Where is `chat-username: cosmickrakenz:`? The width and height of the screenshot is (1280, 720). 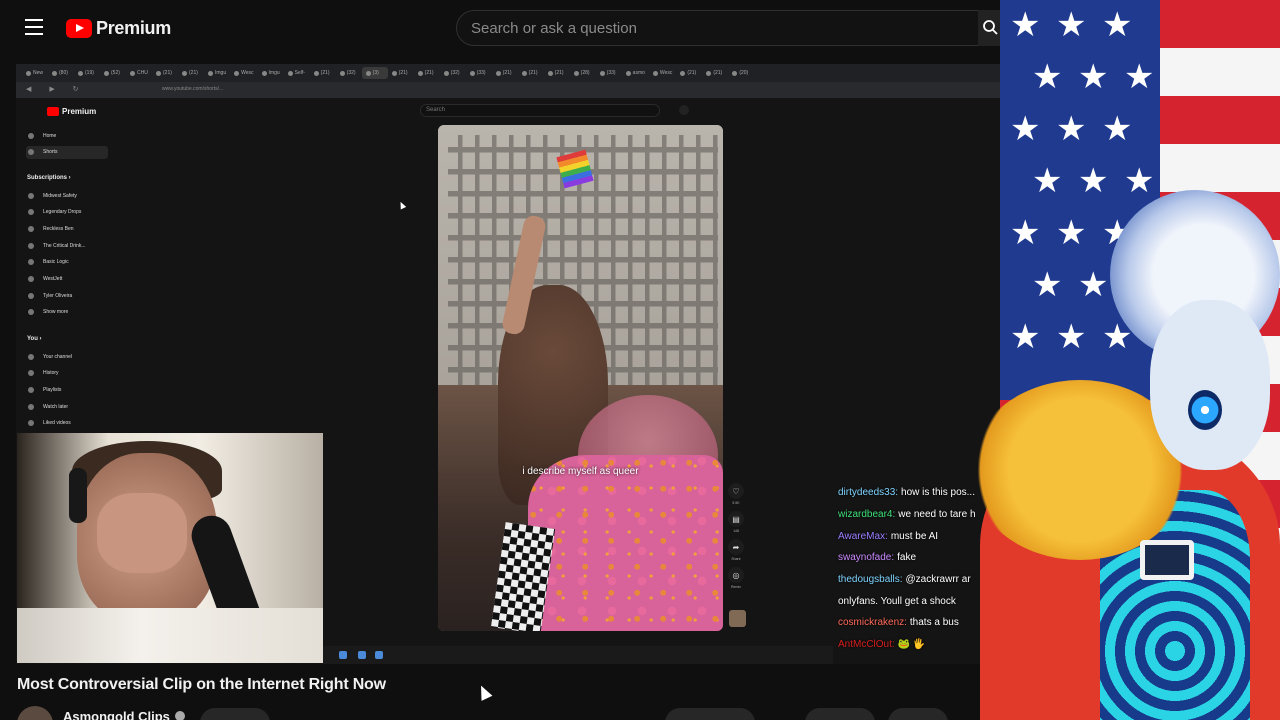
chat-username: cosmickrakenz: is located at coordinates (872, 622).